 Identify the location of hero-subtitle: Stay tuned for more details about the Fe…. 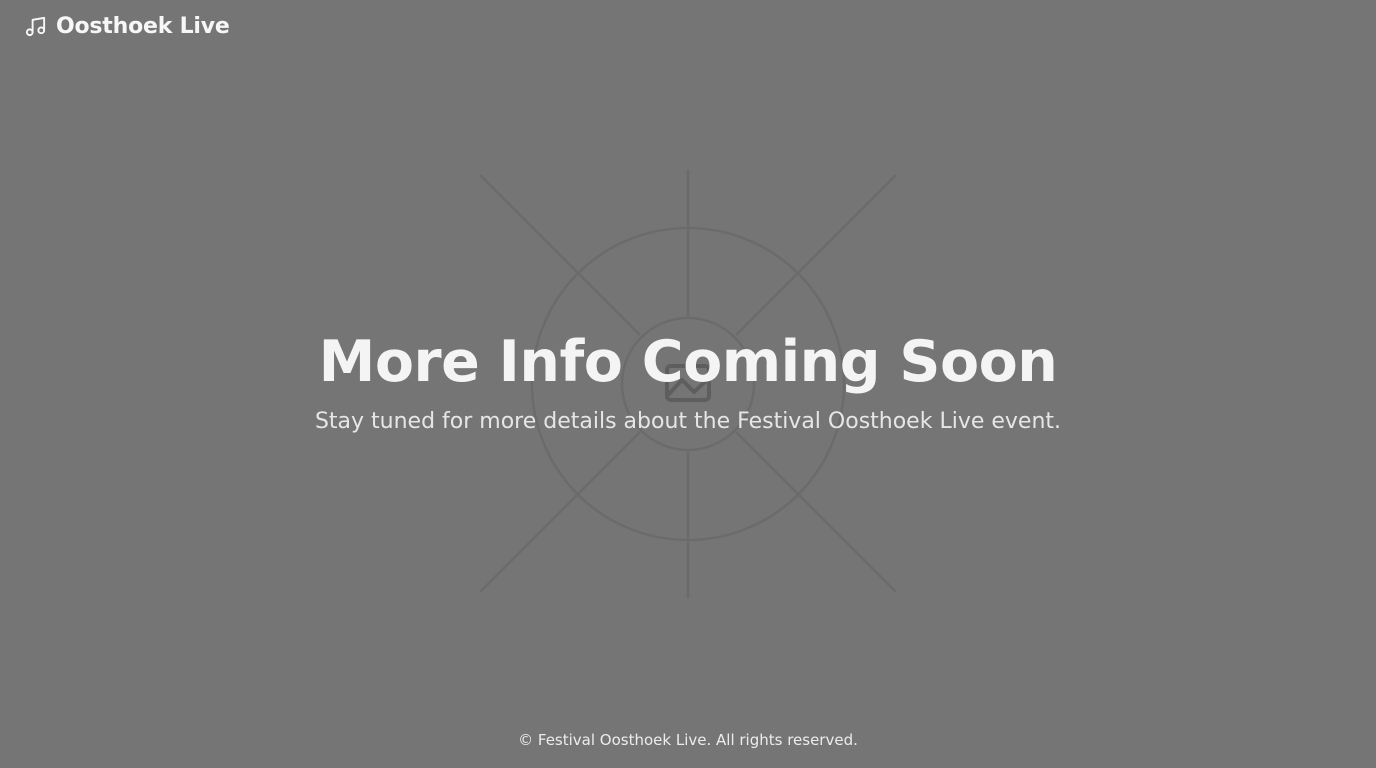
(688, 421).